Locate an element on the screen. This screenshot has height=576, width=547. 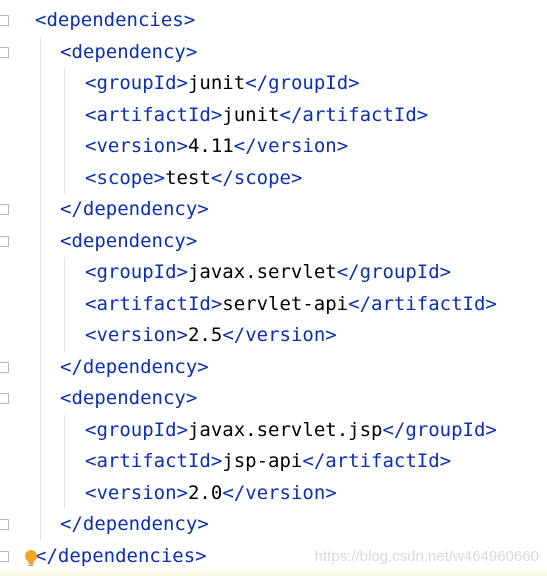
editor-gutter is located at coordinates (6, 288).